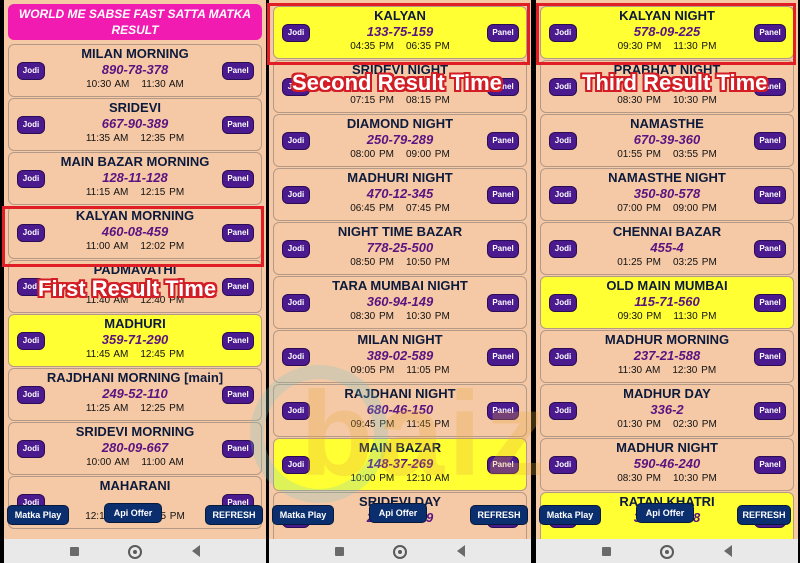 Image resolution: width=800 pixels, height=563 pixels. I want to click on close-time: 12:45 PM, so click(162, 354).